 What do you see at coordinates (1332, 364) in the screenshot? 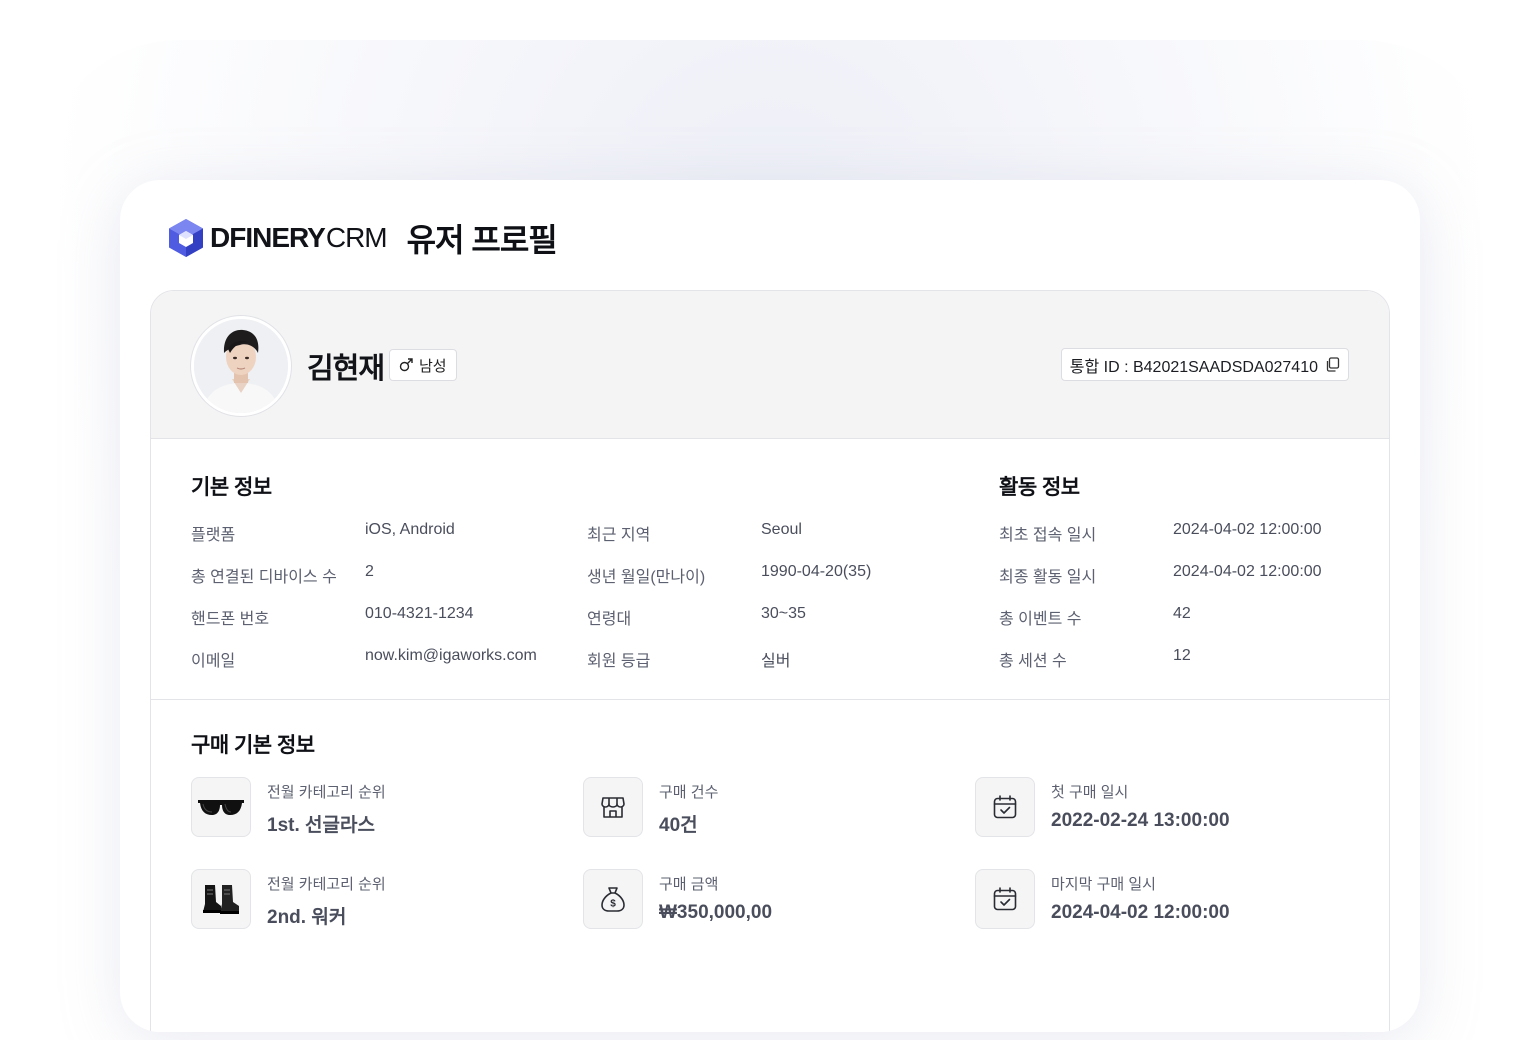
I see `copy-icon` at bounding box center [1332, 364].